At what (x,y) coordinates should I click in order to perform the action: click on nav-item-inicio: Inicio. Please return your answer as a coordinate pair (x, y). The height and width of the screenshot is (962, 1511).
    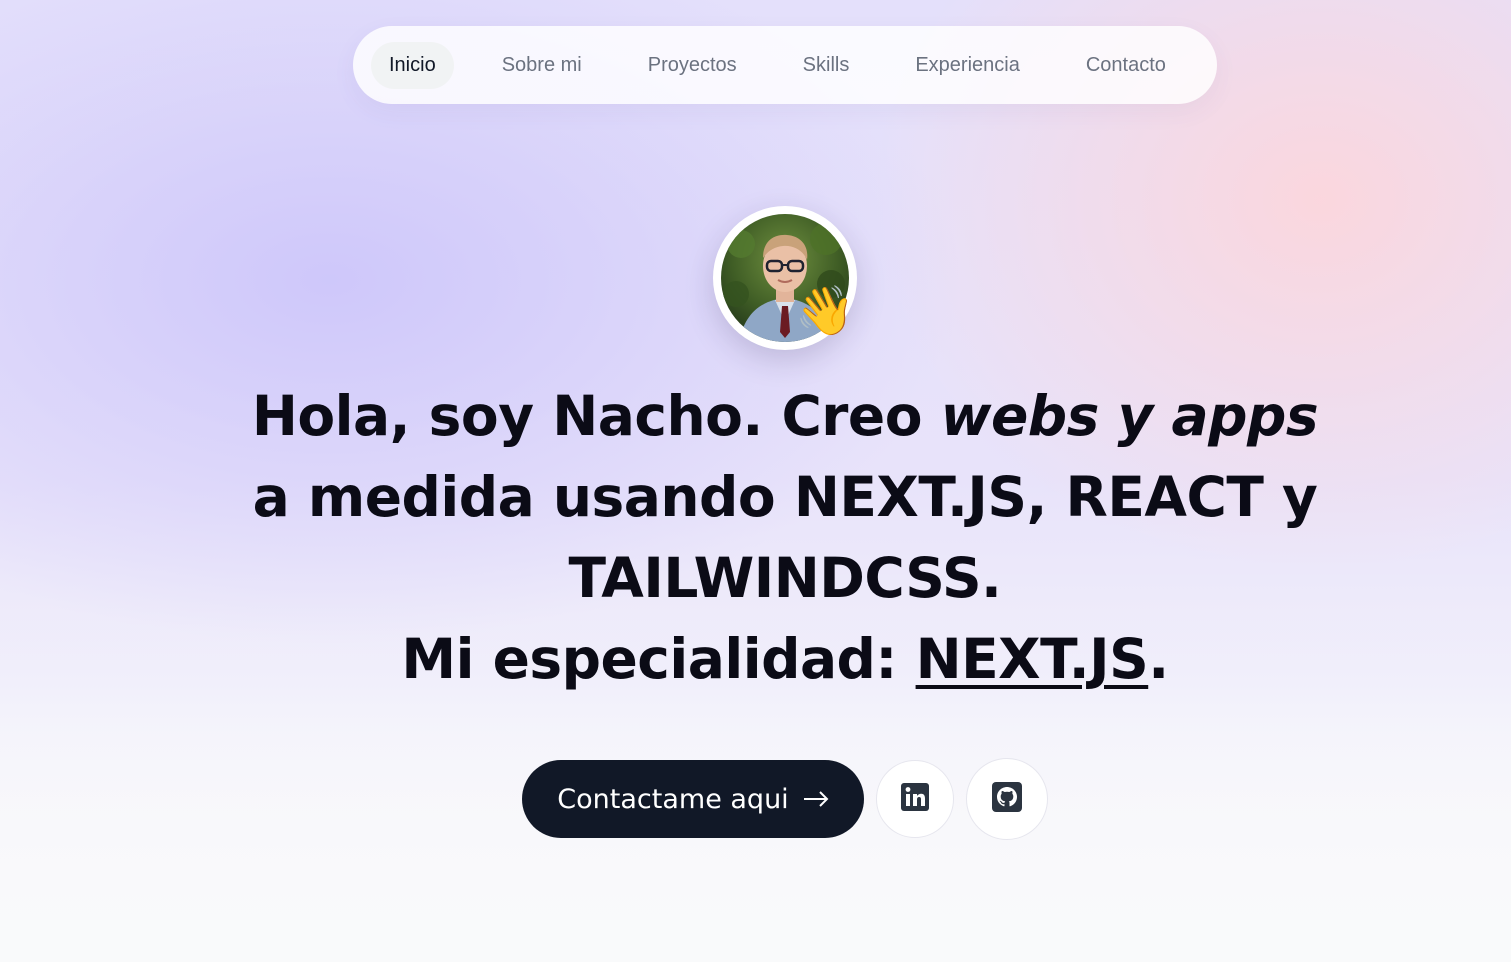
    Looking at the image, I should click on (412, 65).